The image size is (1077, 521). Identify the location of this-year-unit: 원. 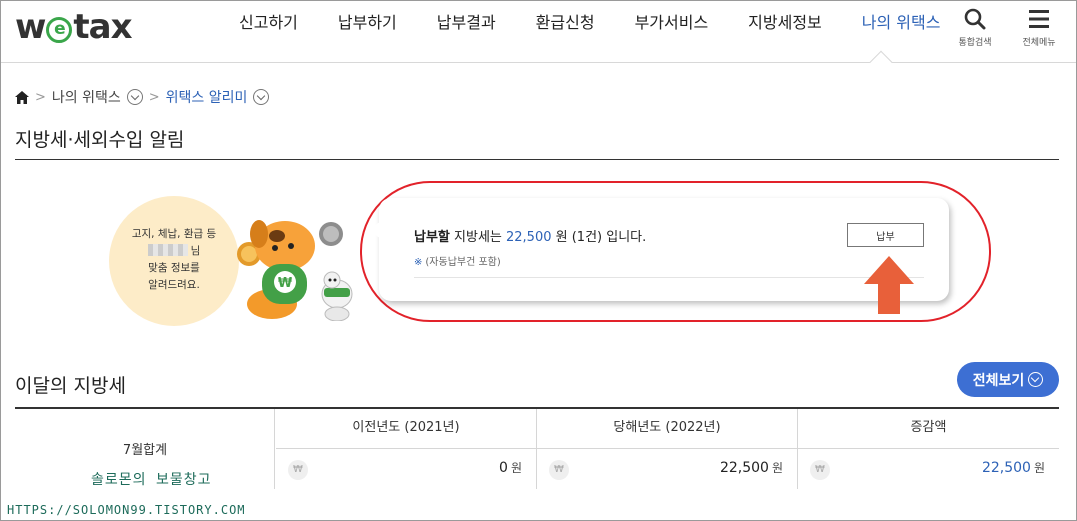
(777, 468).